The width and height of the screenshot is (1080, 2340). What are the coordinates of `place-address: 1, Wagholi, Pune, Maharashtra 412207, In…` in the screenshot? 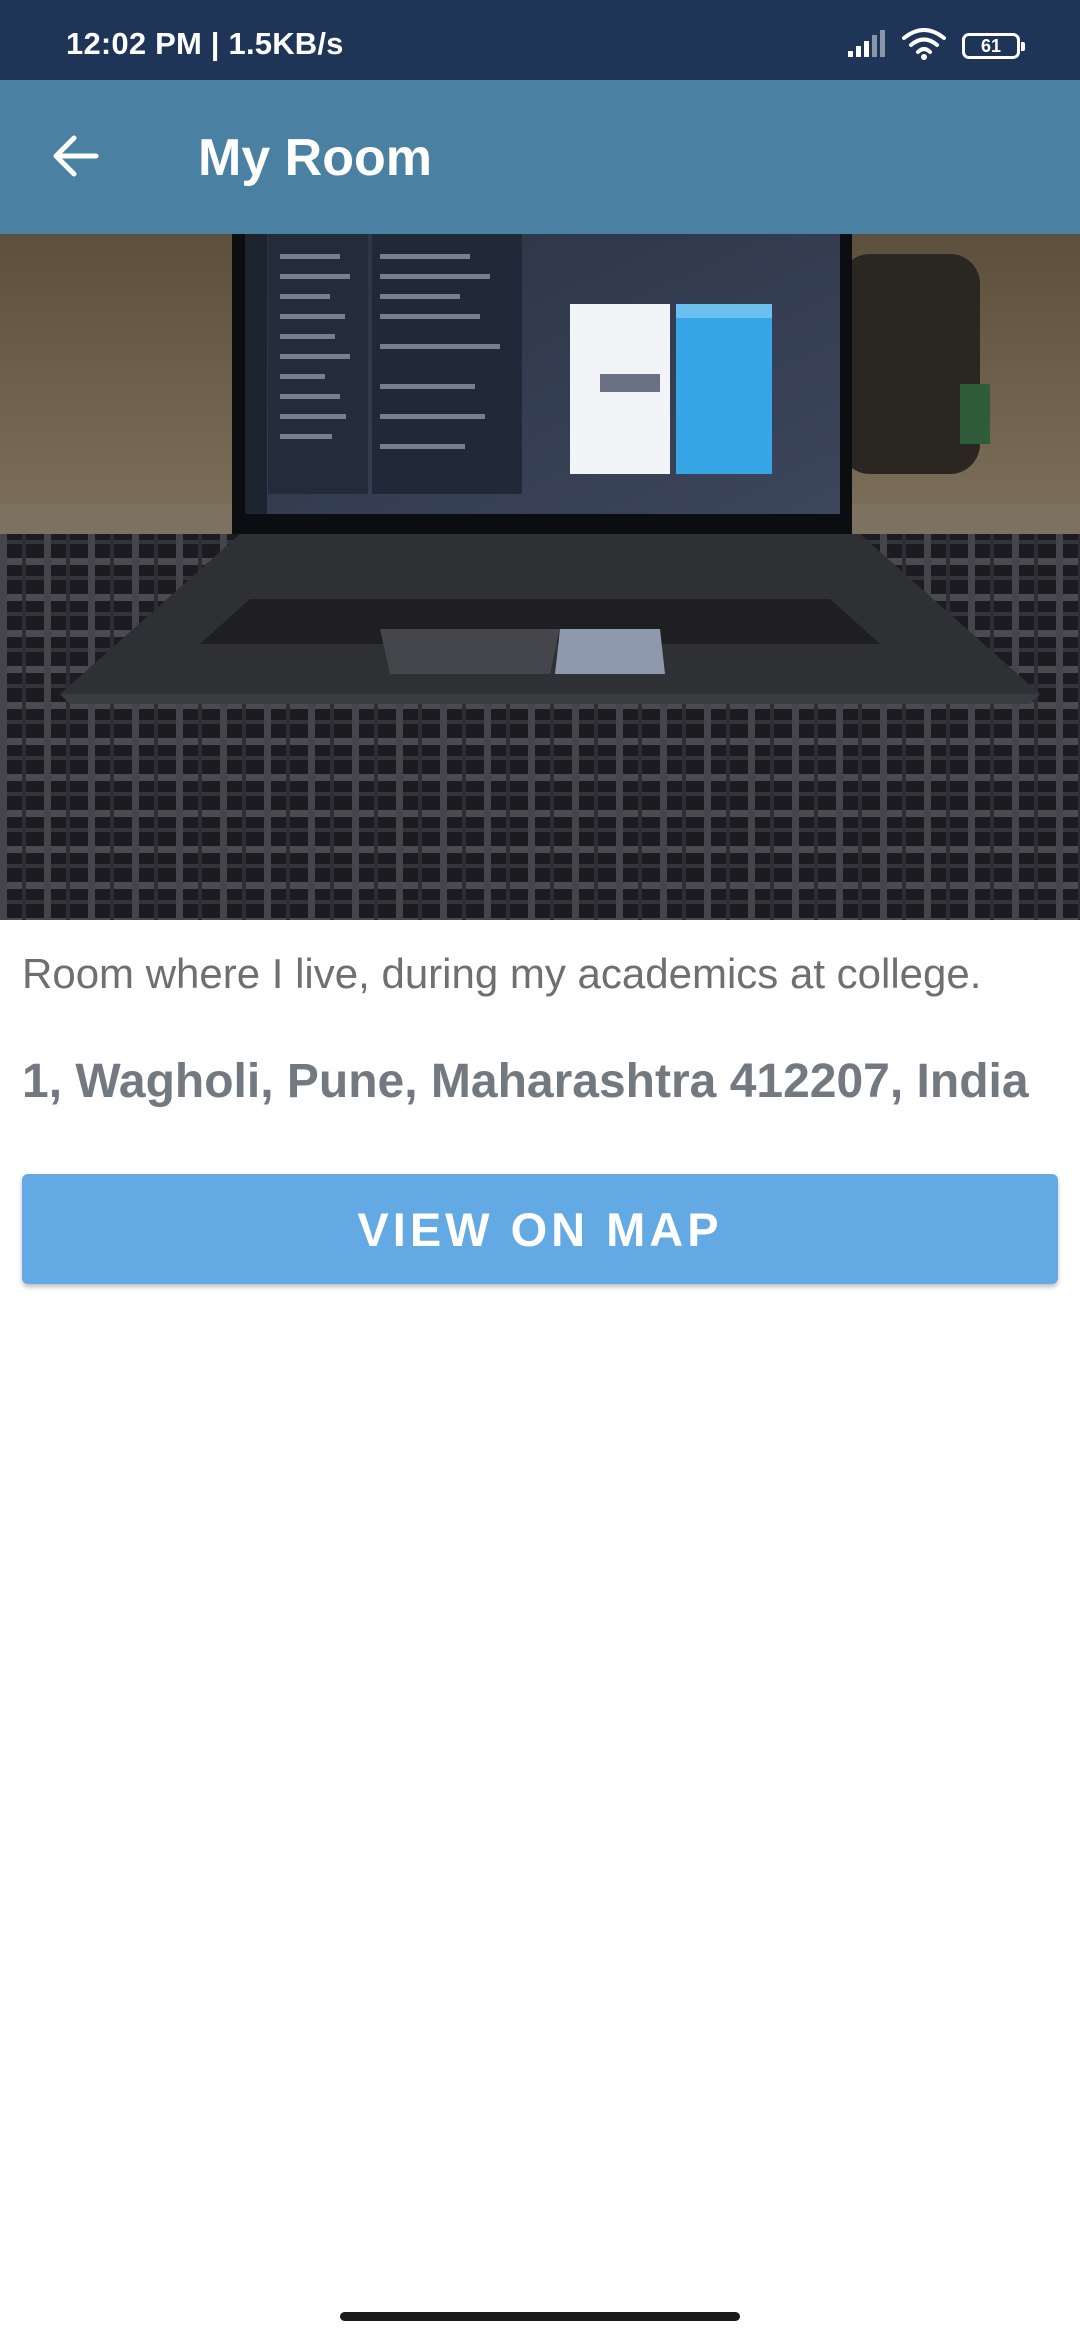 It's located at (525, 1081).